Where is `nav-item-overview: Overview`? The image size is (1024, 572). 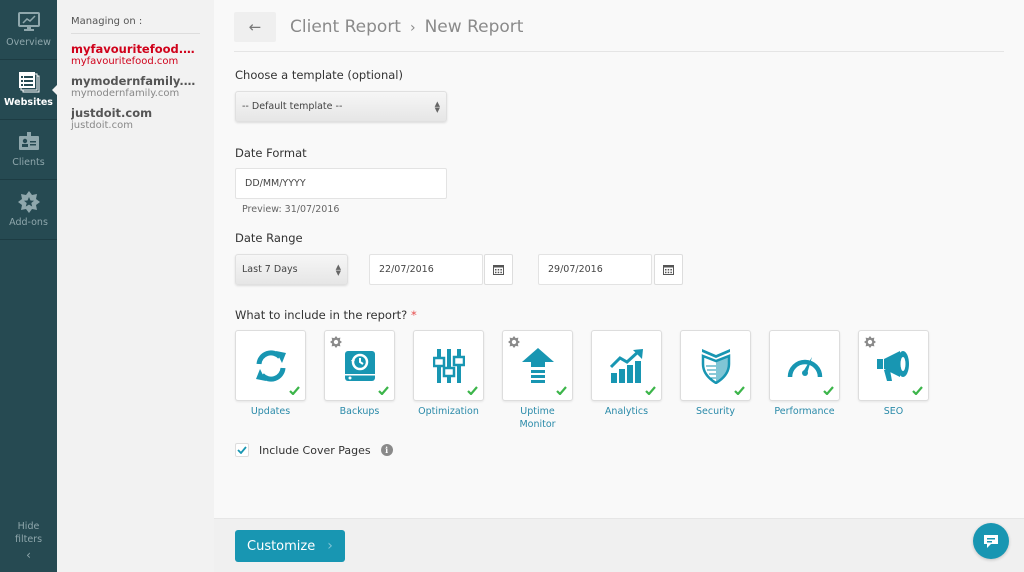 nav-item-overview: Overview is located at coordinates (28, 30).